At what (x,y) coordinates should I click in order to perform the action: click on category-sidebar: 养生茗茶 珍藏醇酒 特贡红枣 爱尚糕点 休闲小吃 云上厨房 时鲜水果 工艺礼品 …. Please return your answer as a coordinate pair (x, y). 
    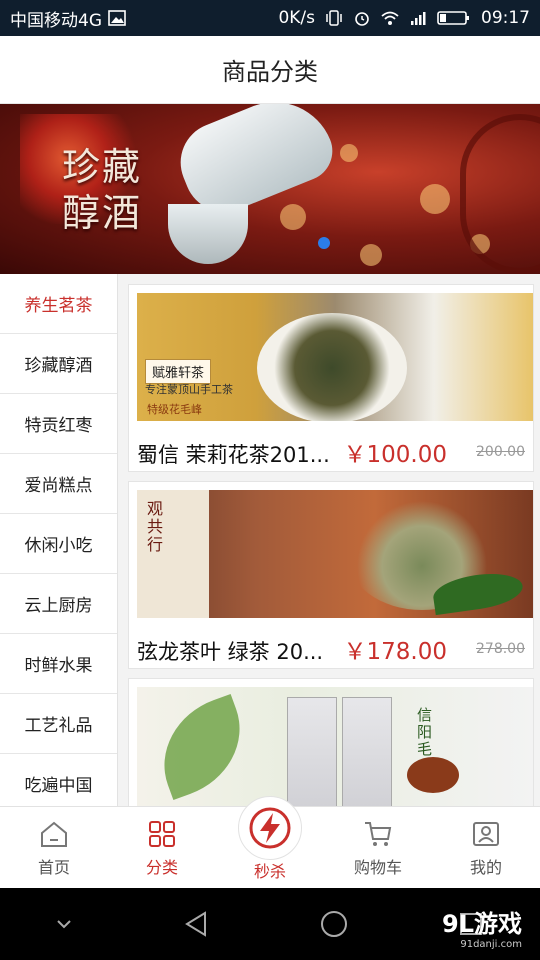
    Looking at the image, I should click on (59, 544).